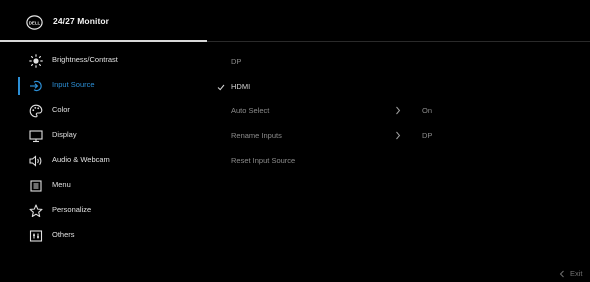  I want to click on submenu-item-label: Rename Inputs, so click(256, 135).